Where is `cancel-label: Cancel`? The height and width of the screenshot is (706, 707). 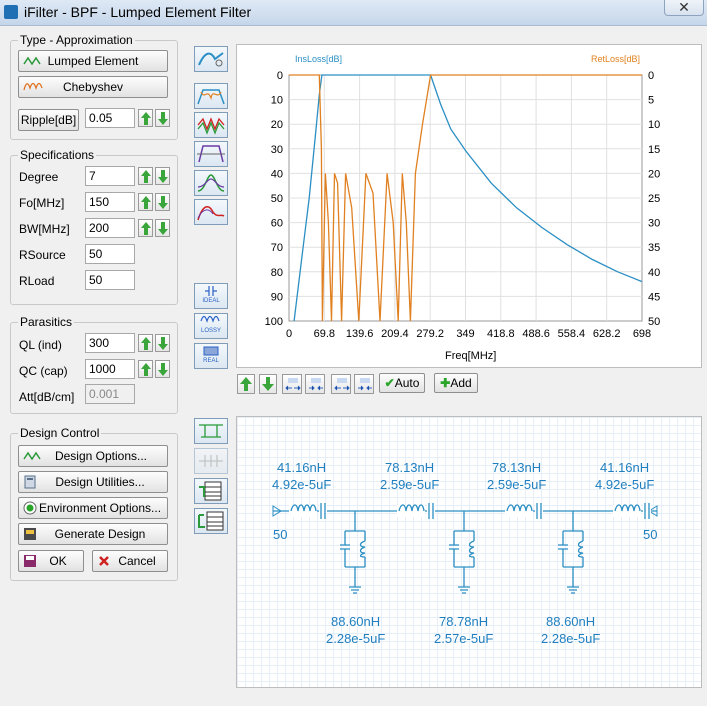 cancel-label: Cancel is located at coordinates (137, 561).